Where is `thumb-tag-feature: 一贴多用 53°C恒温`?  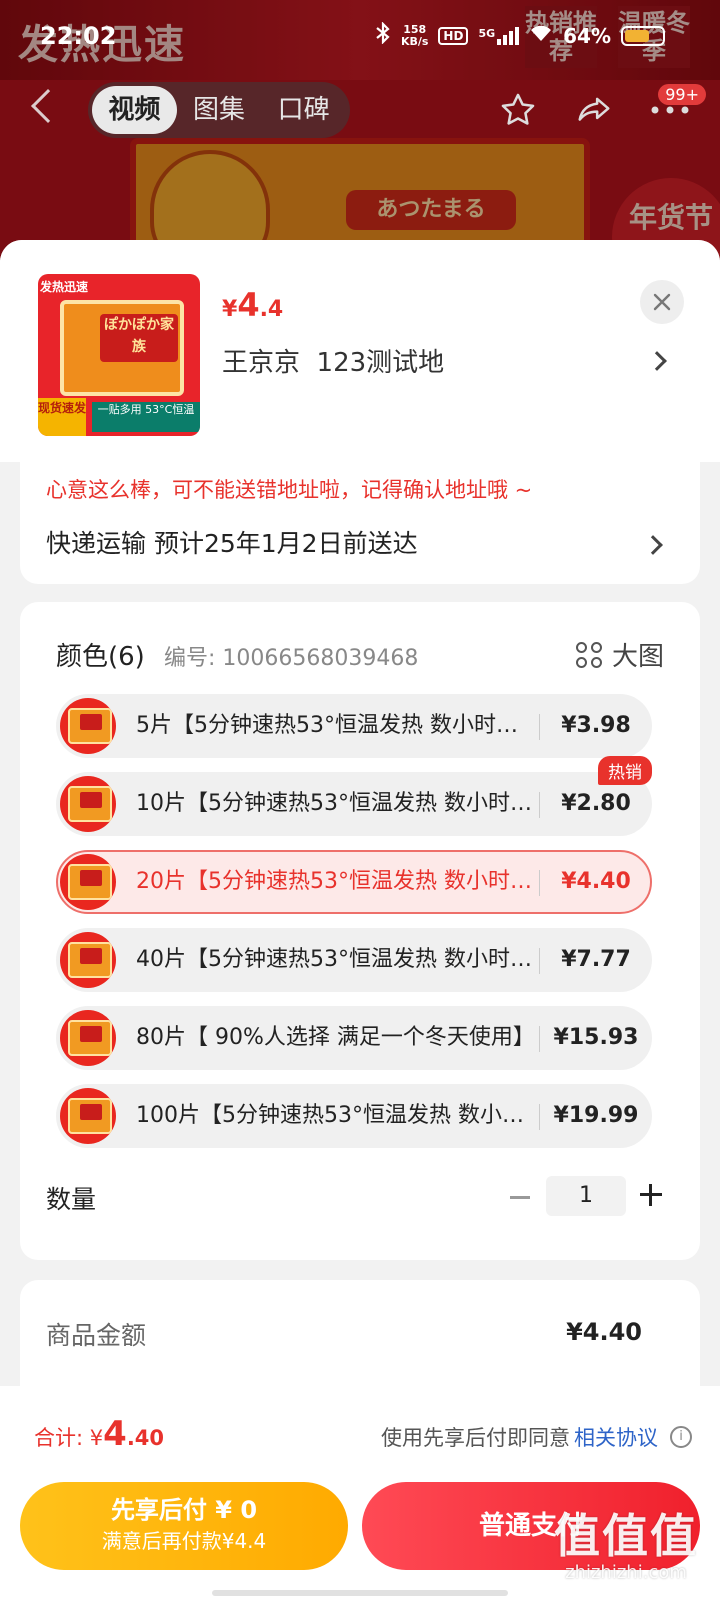
thumb-tag-feature: 一贴多用 53°C恒温 is located at coordinates (146, 417).